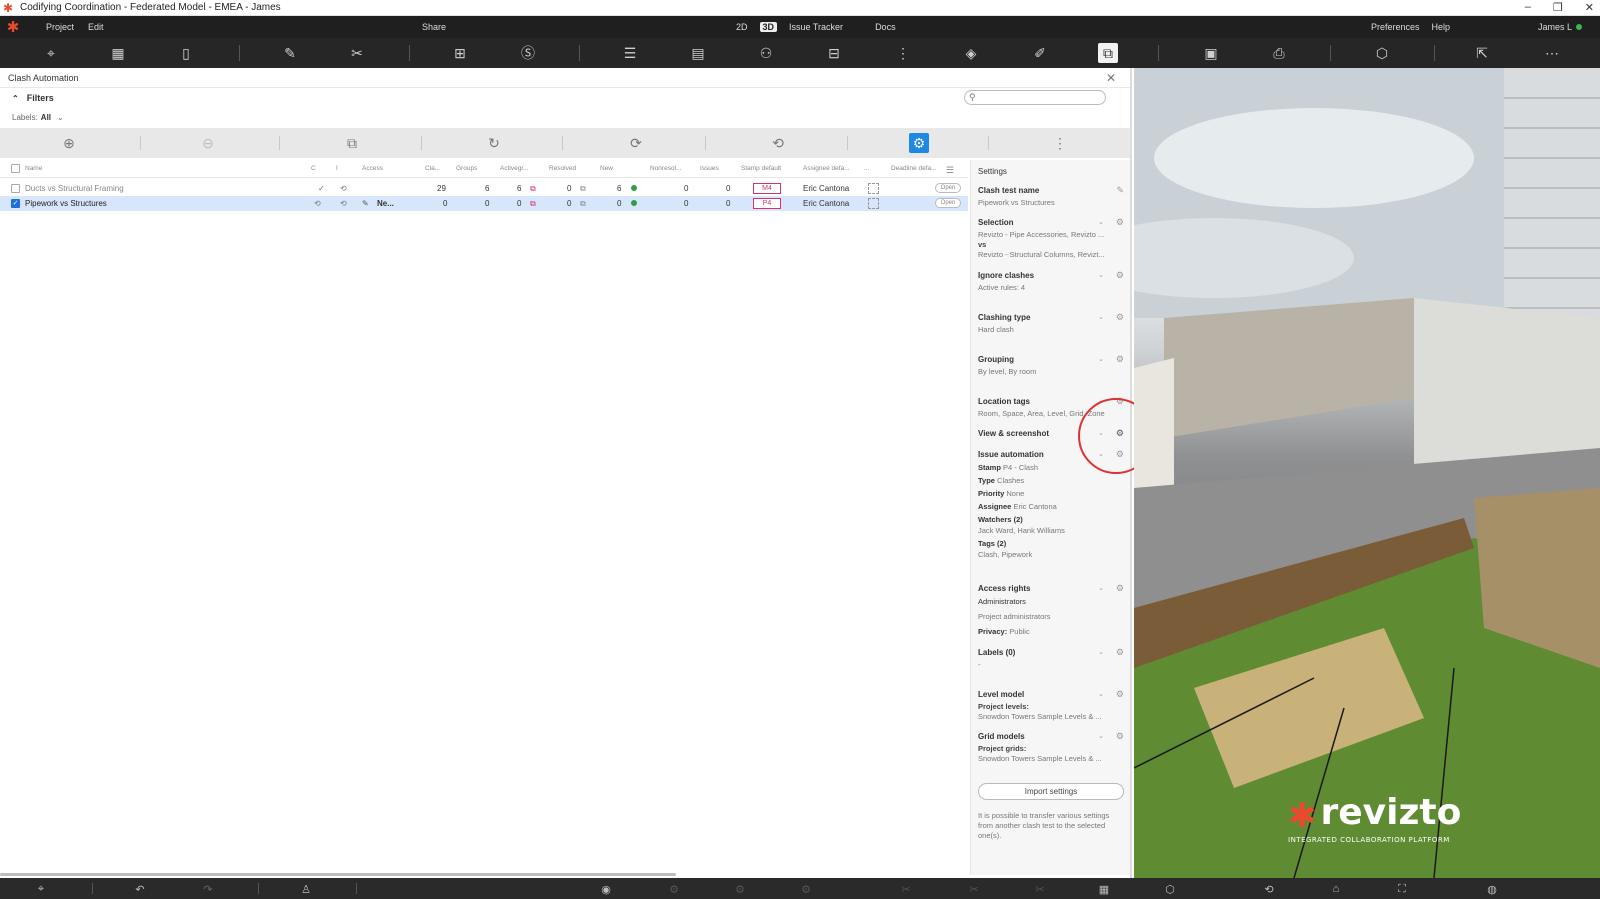 The height and width of the screenshot is (899, 1600). Describe the element at coordinates (338, 874) in the screenshot. I see `horizontal-scrollbar` at that location.